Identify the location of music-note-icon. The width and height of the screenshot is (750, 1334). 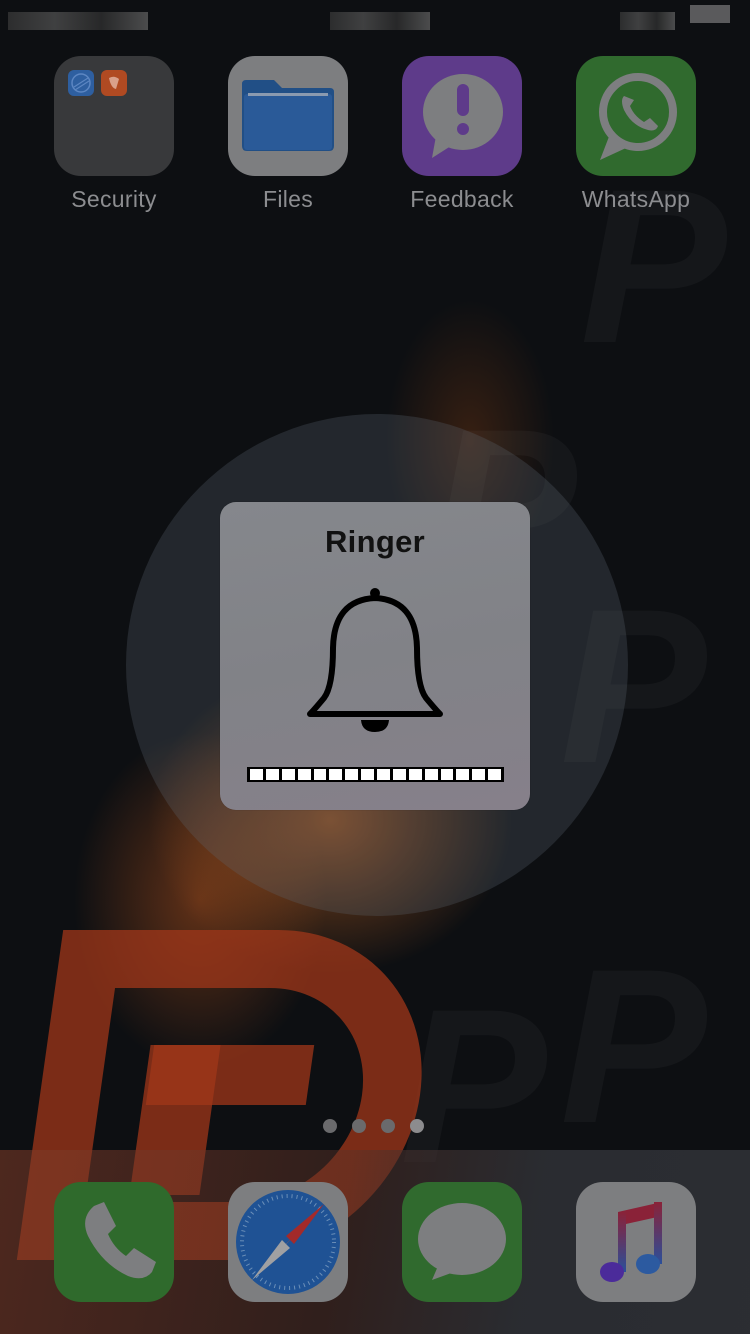
(636, 1242).